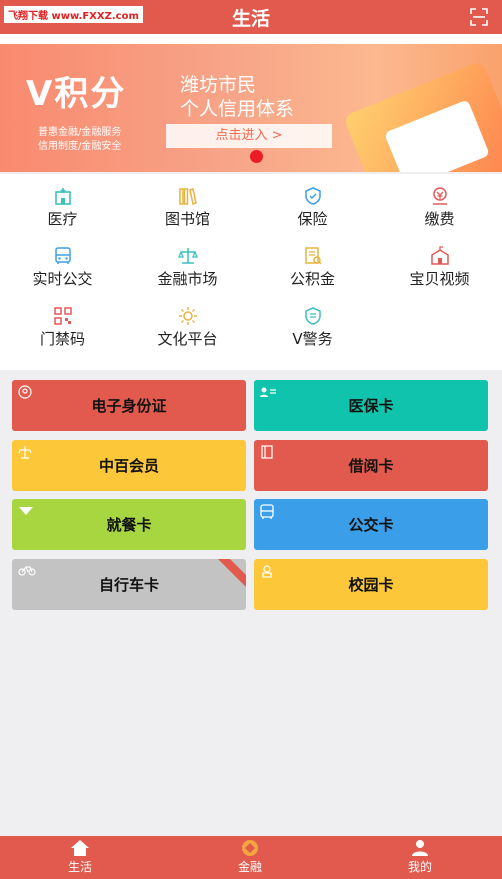 This screenshot has height=879, width=502. Describe the element at coordinates (62, 255) in the screenshot. I see `bus-icon` at that location.